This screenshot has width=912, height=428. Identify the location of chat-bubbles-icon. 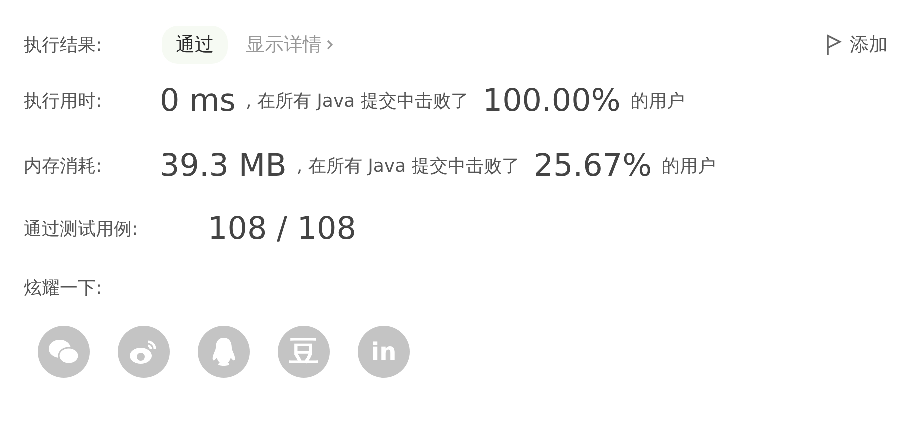
(64, 352).